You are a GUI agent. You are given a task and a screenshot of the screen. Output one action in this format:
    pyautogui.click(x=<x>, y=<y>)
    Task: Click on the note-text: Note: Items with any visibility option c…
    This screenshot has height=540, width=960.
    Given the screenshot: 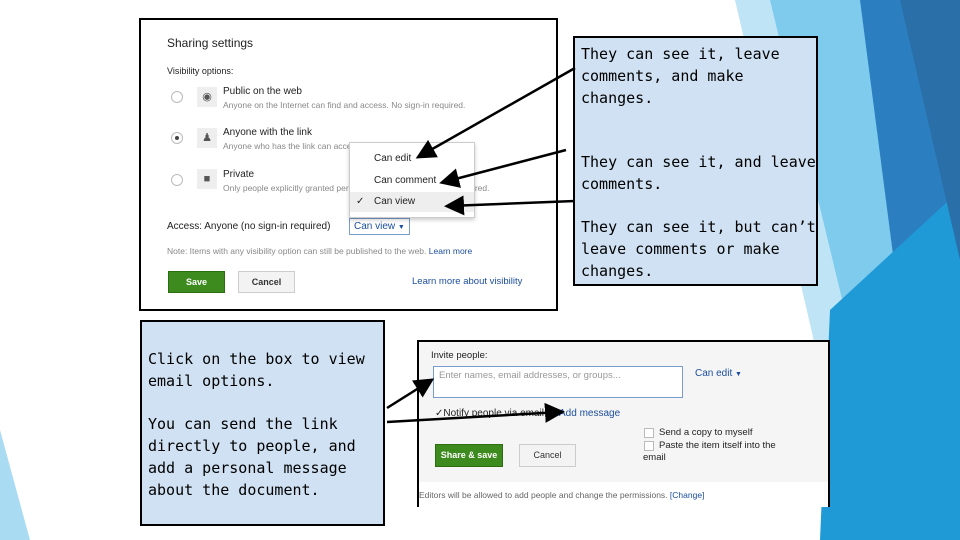 What is the action you would take?
    pyautogui.click(x=297, y=251)
    